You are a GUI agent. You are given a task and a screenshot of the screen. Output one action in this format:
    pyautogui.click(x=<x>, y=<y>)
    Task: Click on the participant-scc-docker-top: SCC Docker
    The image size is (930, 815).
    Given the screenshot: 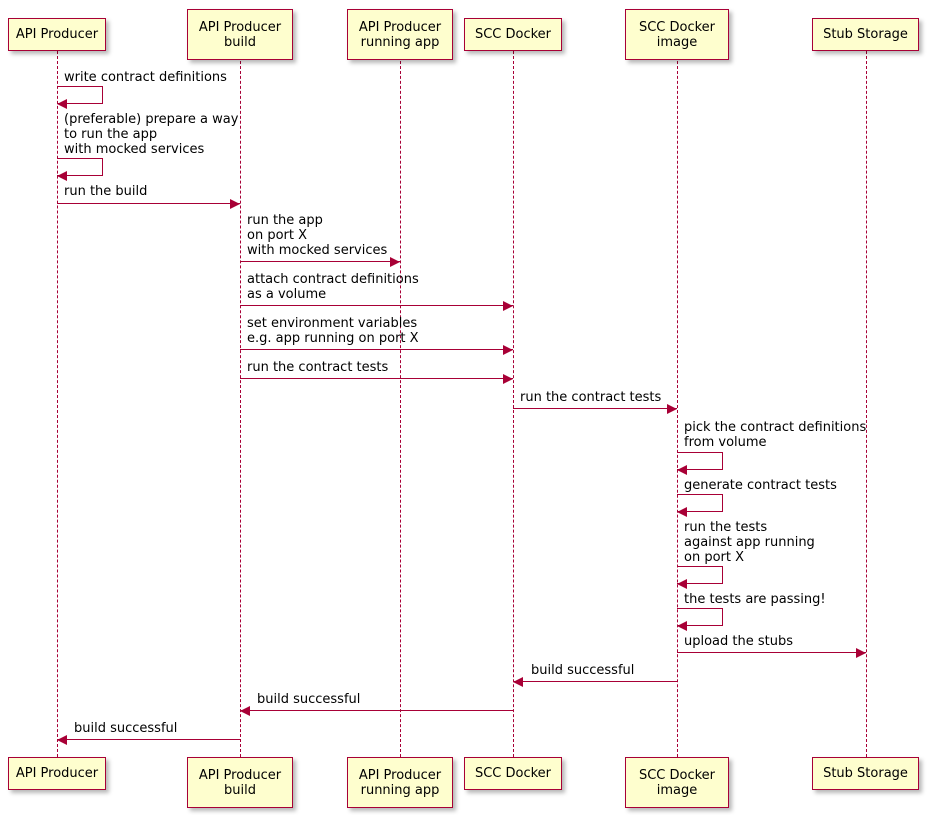 What is the action you would take?
    pyautogui.click(x=513, y=34)
    